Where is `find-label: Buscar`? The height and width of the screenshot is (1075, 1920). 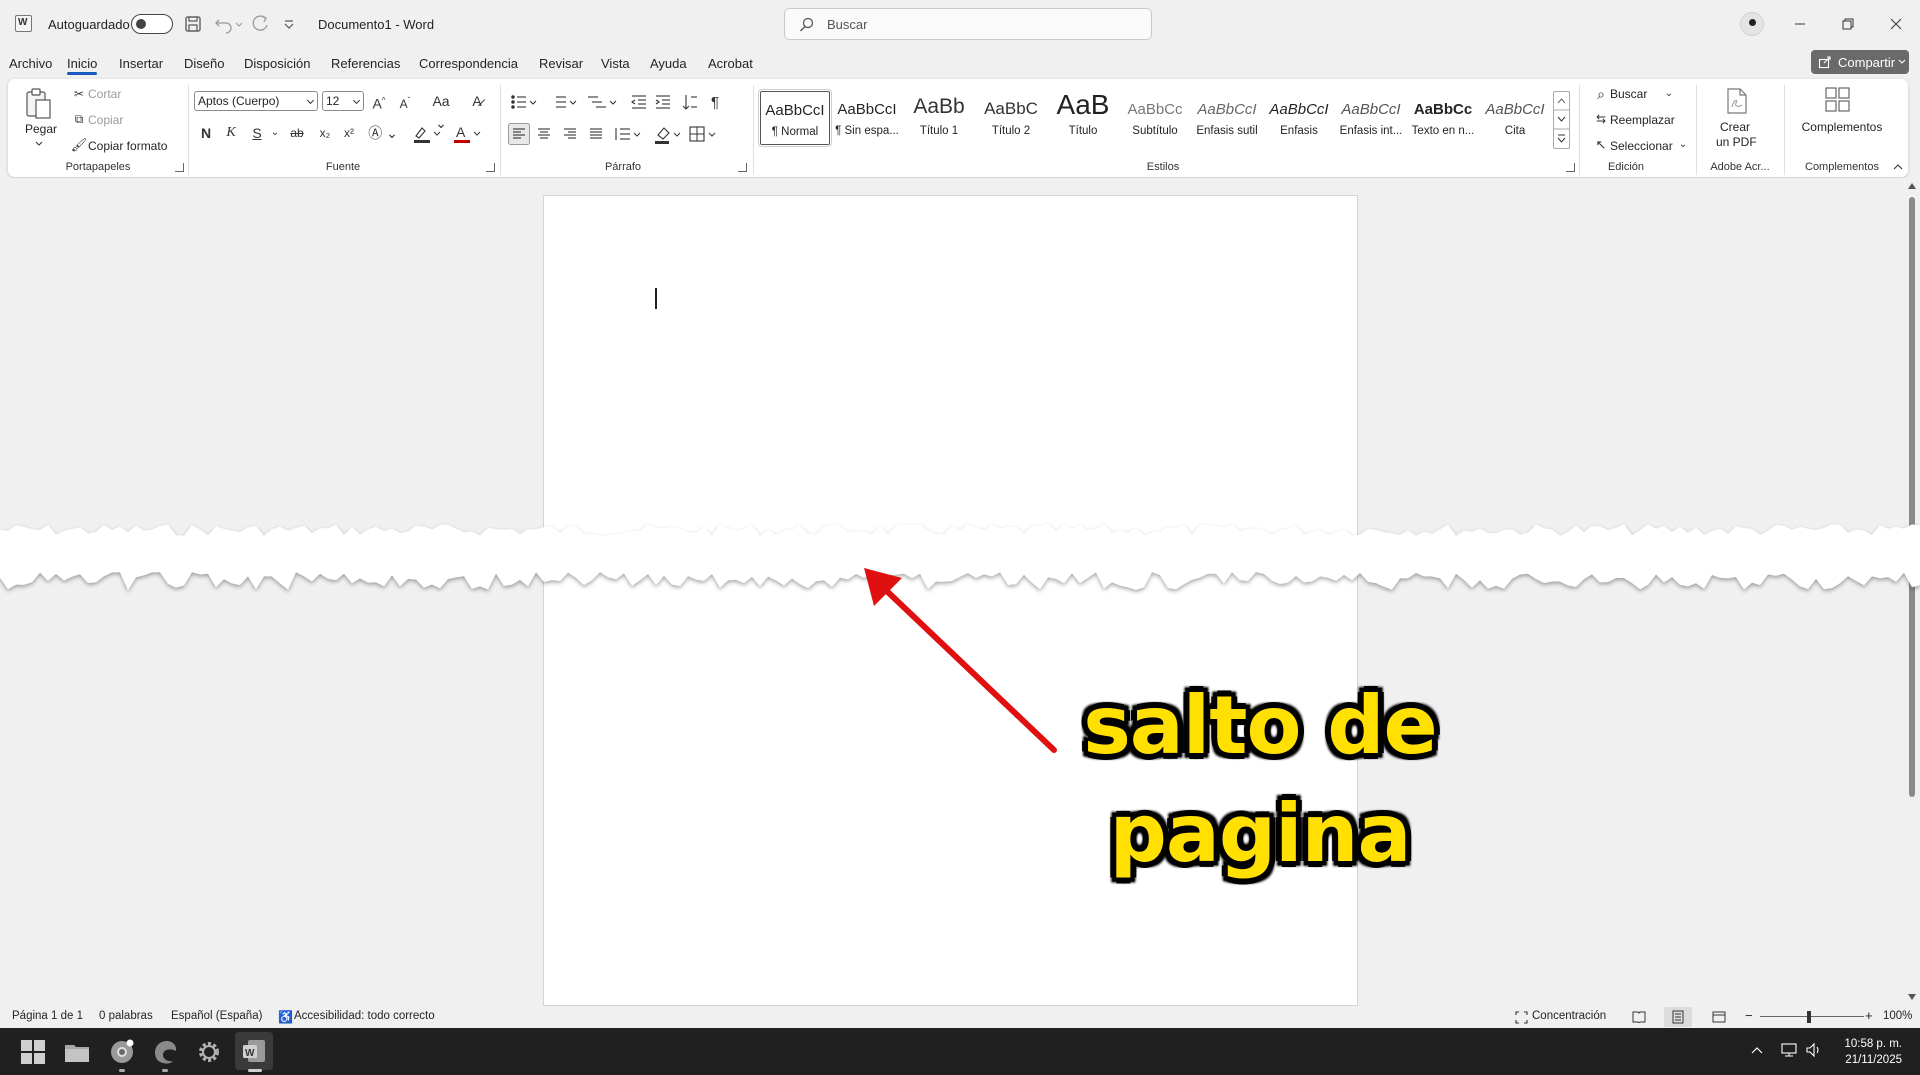 find-label: Buscar is located at coordinates (1628, 94).